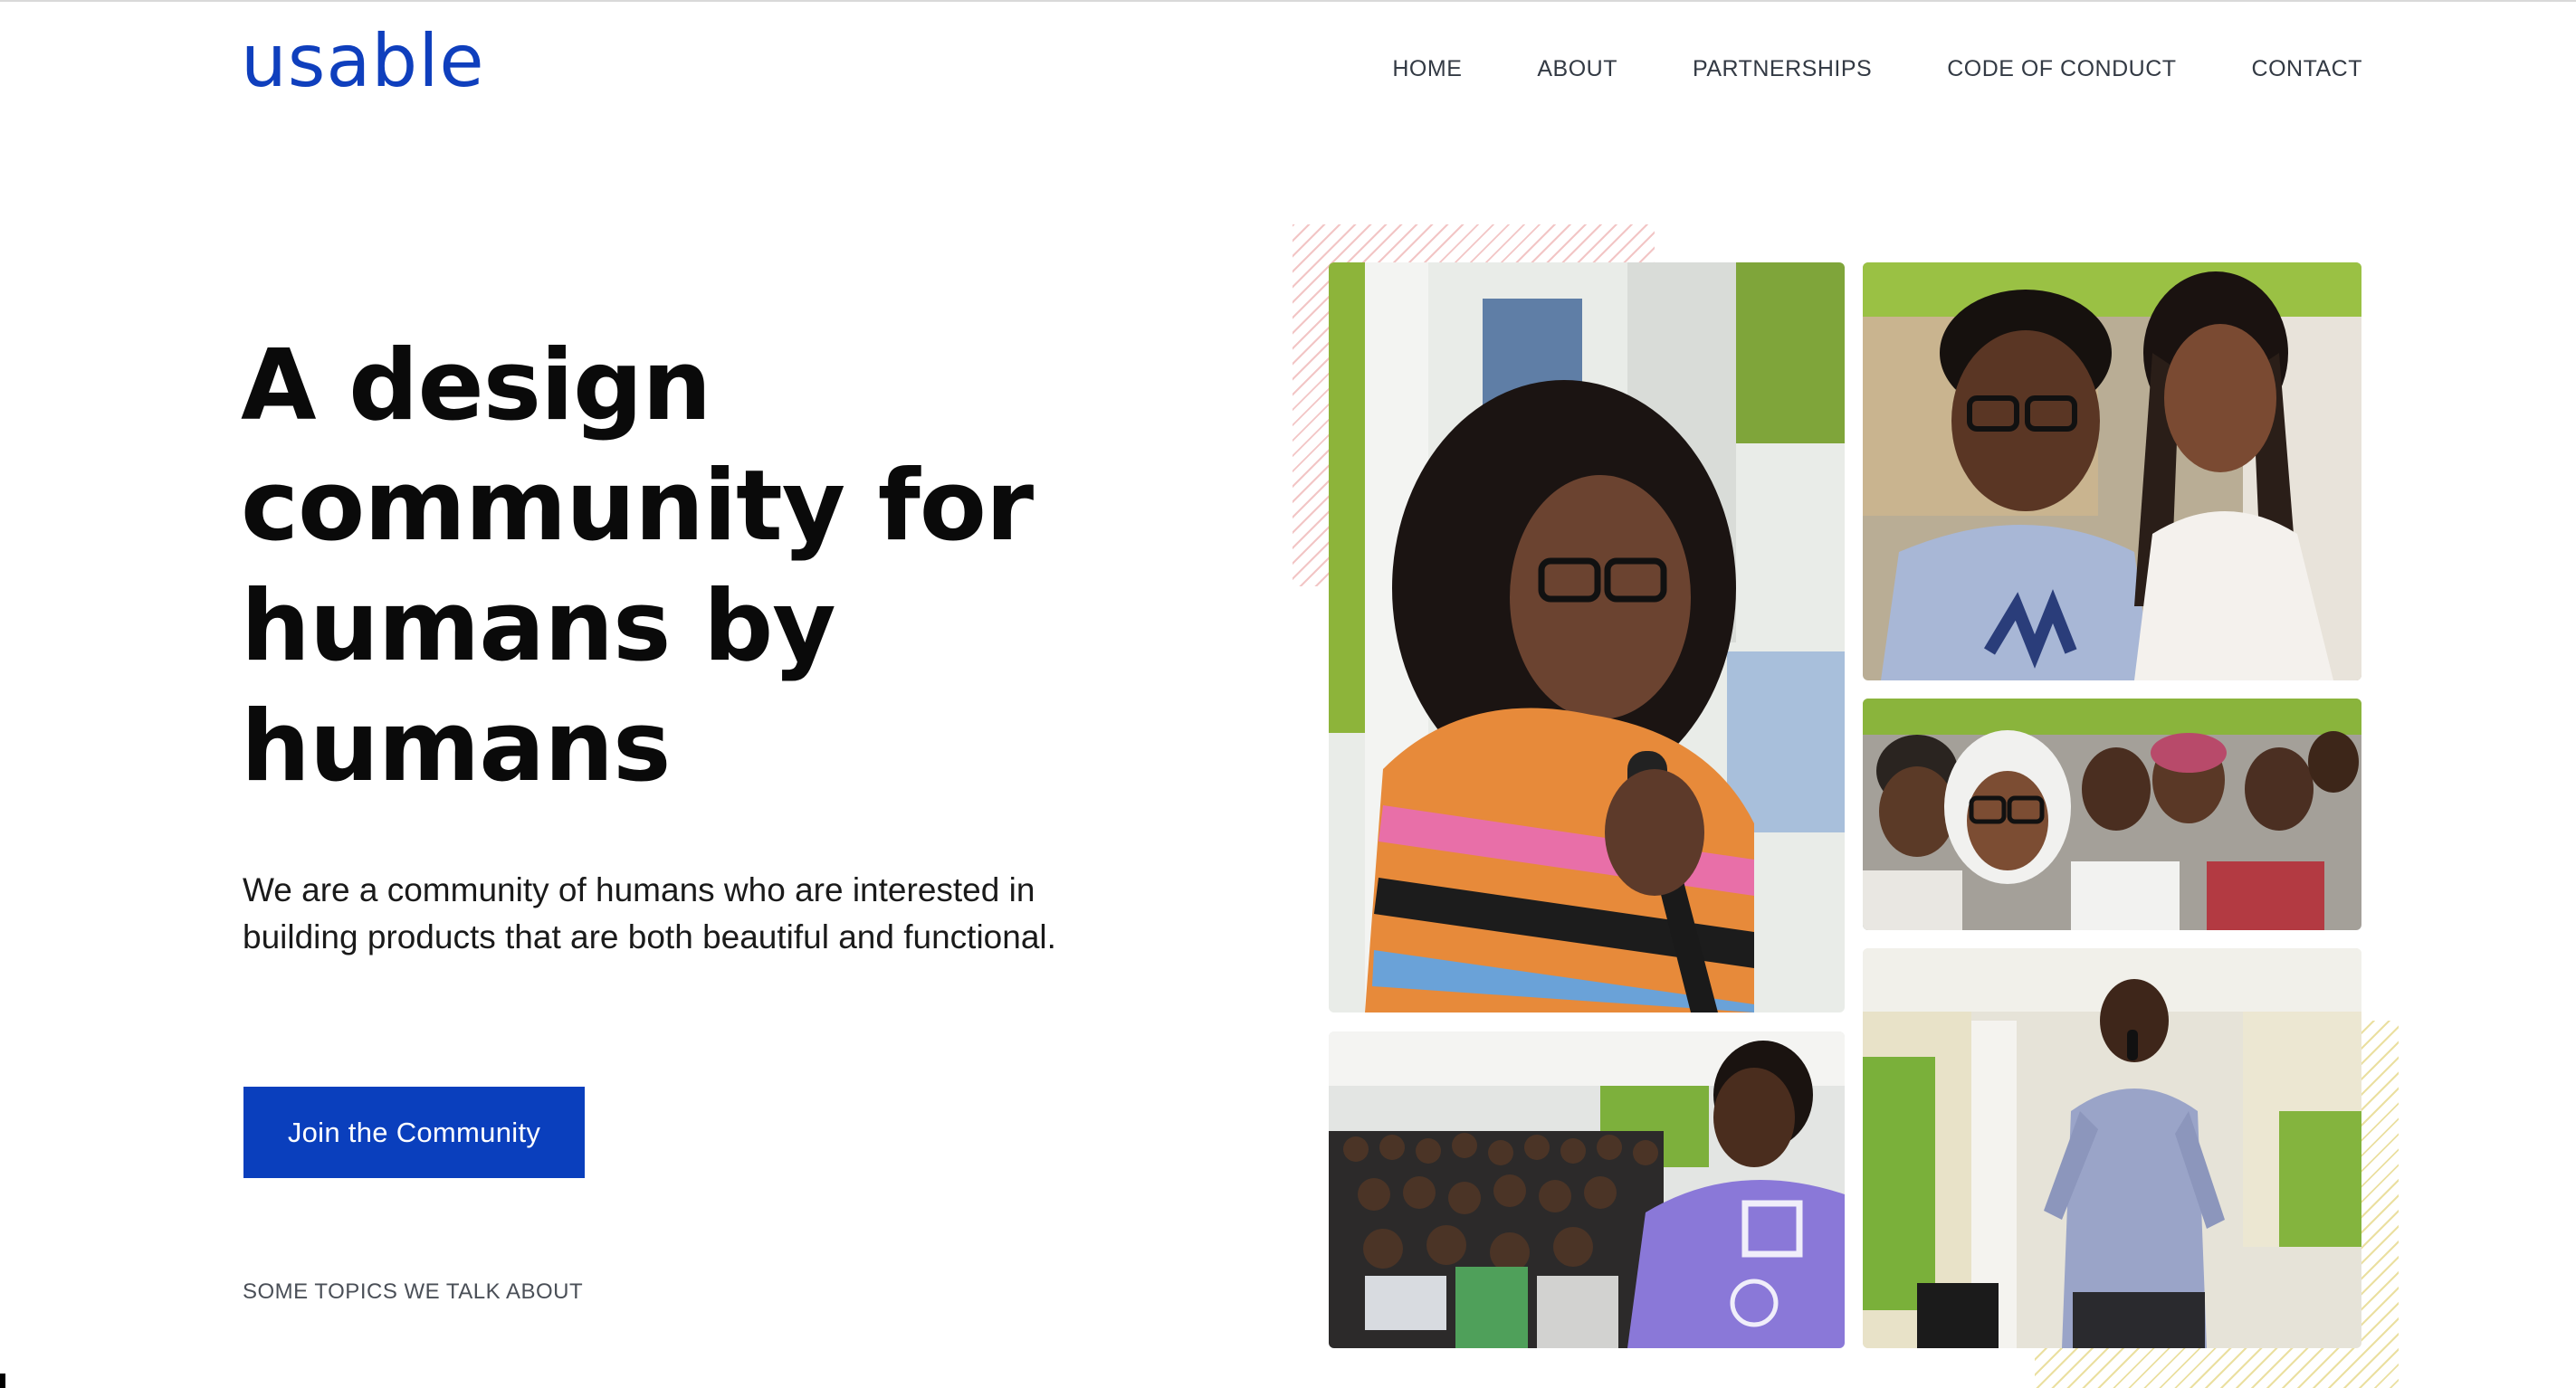 The width and height of the screenshot is (2576, 1388). What do you see at coordinates (1288, 1) in the screenshot?
I see `top-border` at bounding box center [1288, 1].